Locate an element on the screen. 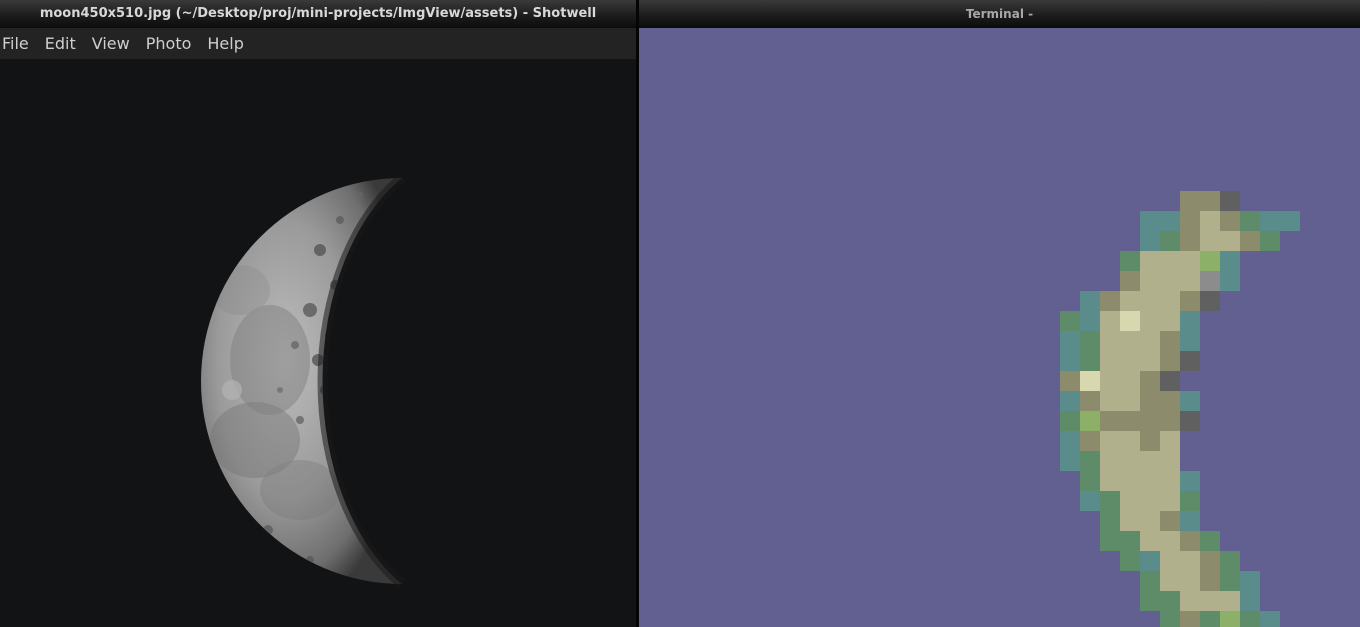  menu-help: Help is located at coordinates (225, 43).